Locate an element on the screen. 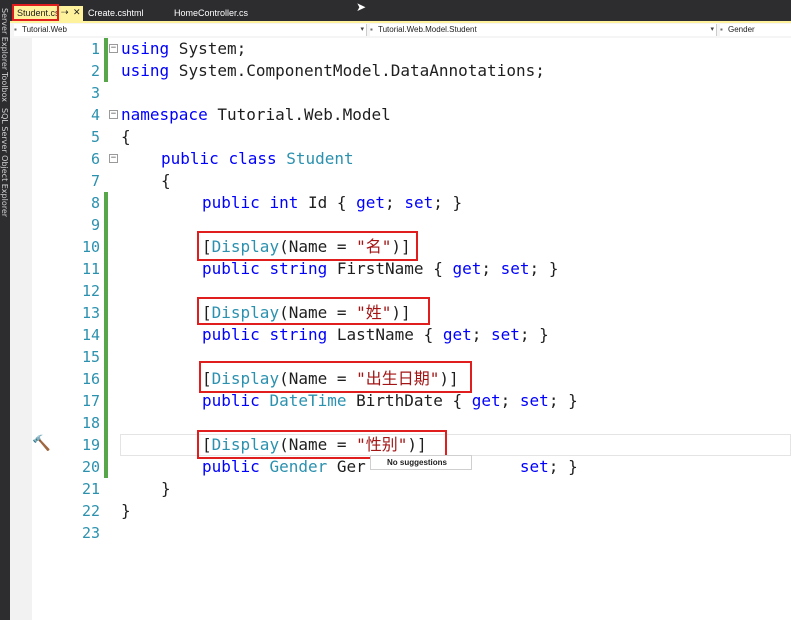 The width and height of the screenshot is (791, 620). annotation-box-line13 is located at coordinates (313, 311).